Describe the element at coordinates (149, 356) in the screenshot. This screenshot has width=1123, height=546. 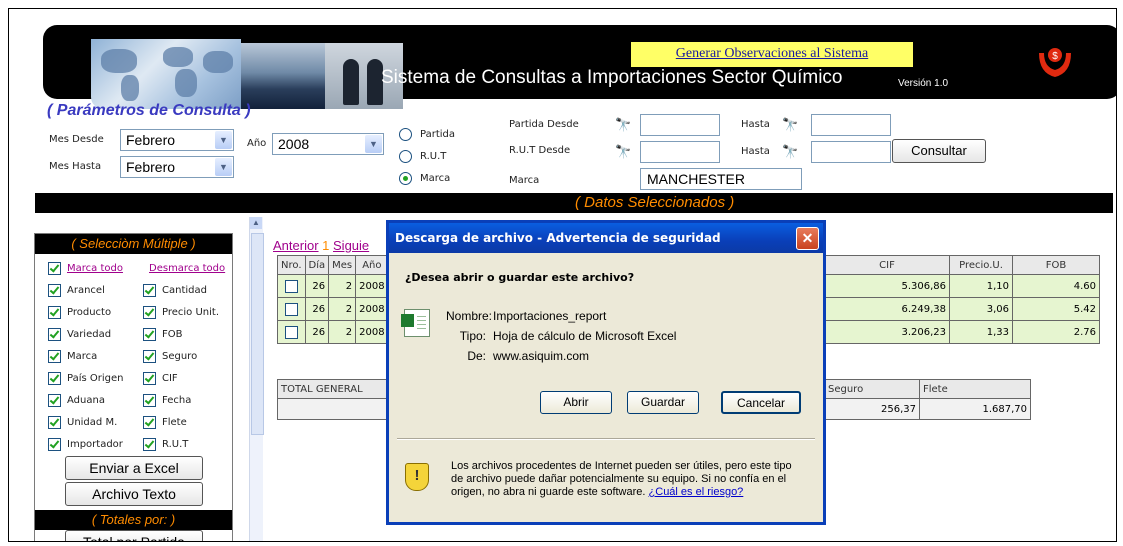
I see `seguro-checkbox` at that location.